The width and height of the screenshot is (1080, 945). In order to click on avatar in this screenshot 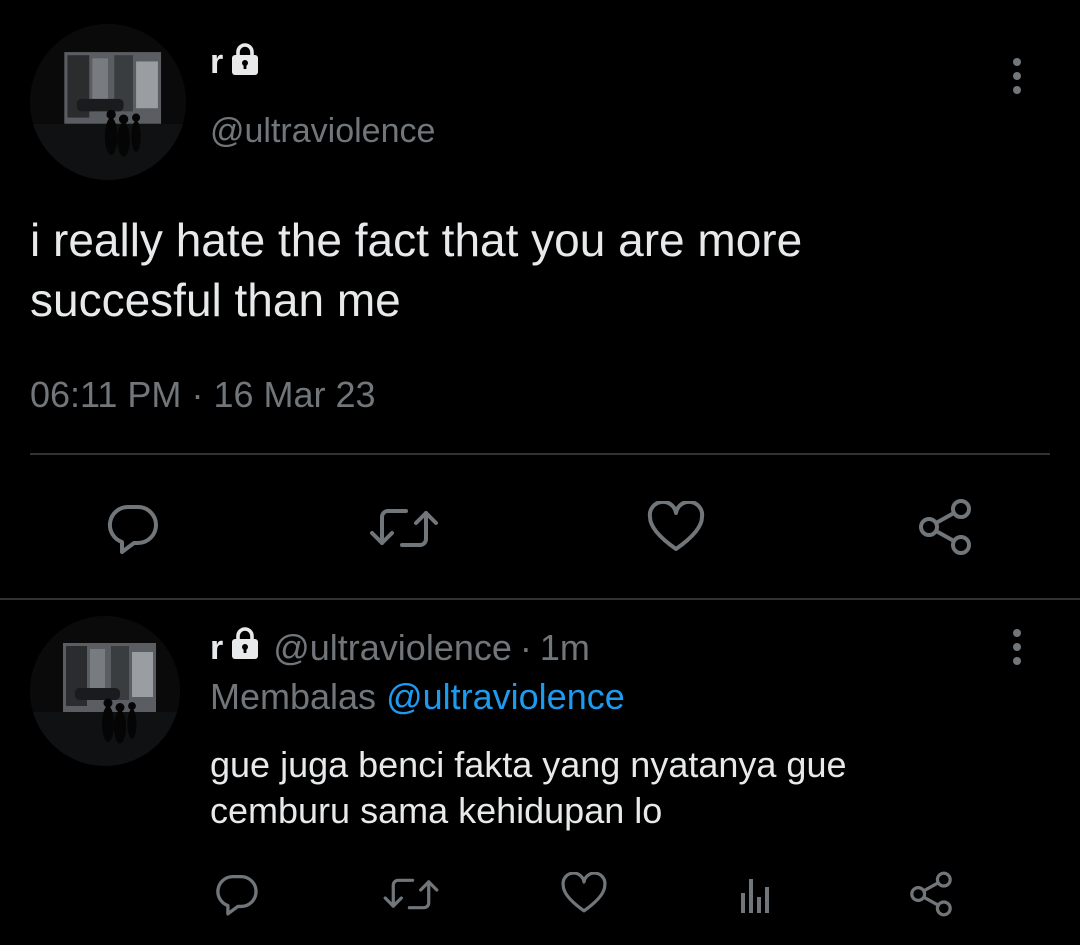, I will do `click(108, 102)`.